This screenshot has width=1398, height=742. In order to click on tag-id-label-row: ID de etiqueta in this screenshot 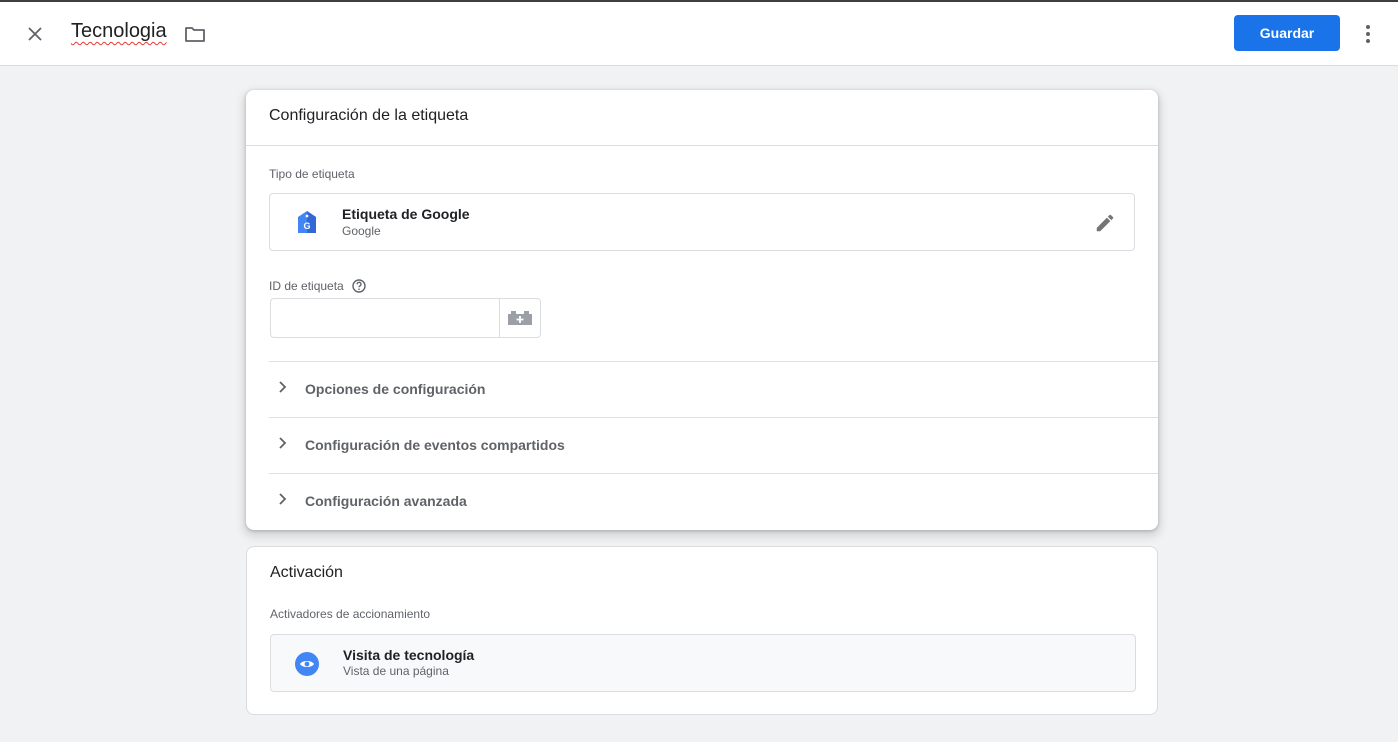, I will do `click(317, 286)`.